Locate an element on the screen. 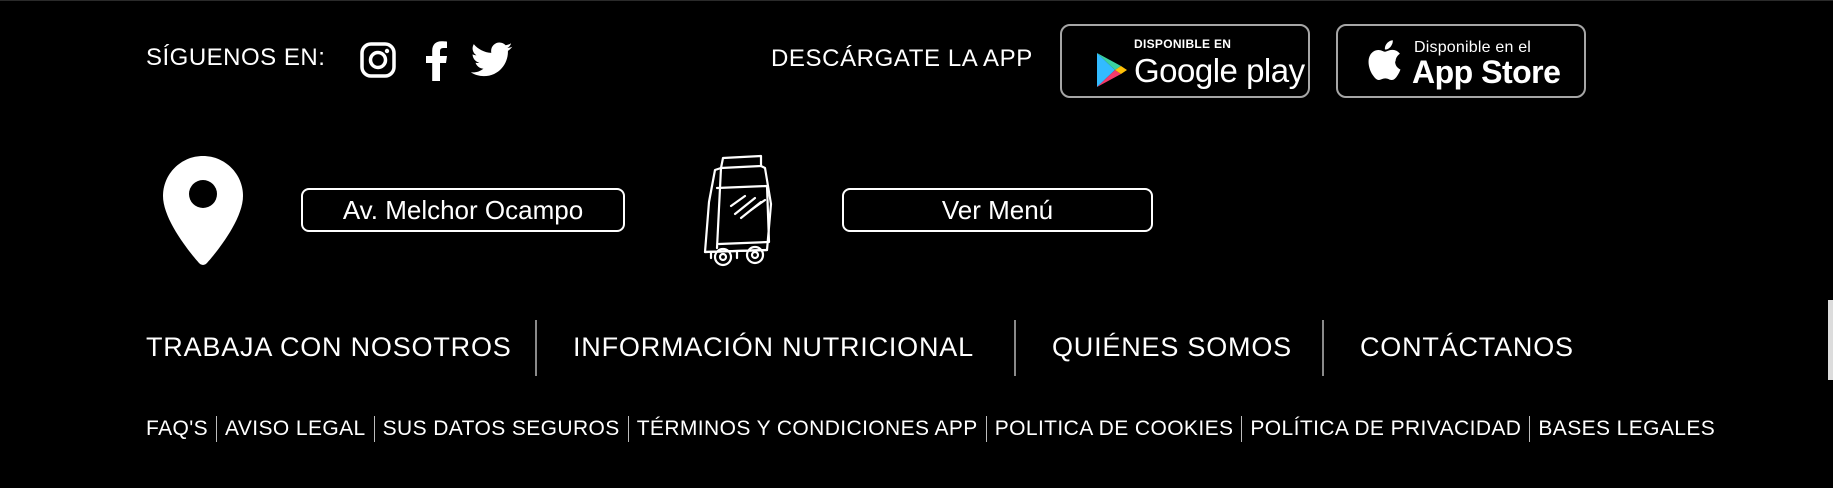  app-store-button: Disponible en el App Store is located at coordinates (1461, 61).